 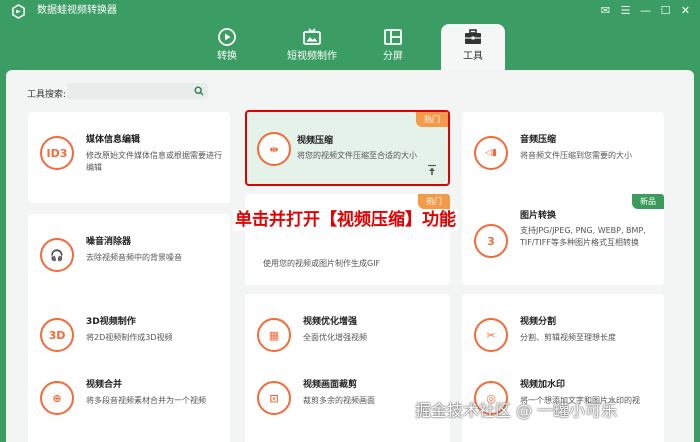 What do you see at coordinates (57, 398) in the screenshot?
I see `merge-icon: ⊕` at bounding box center [57, 398].